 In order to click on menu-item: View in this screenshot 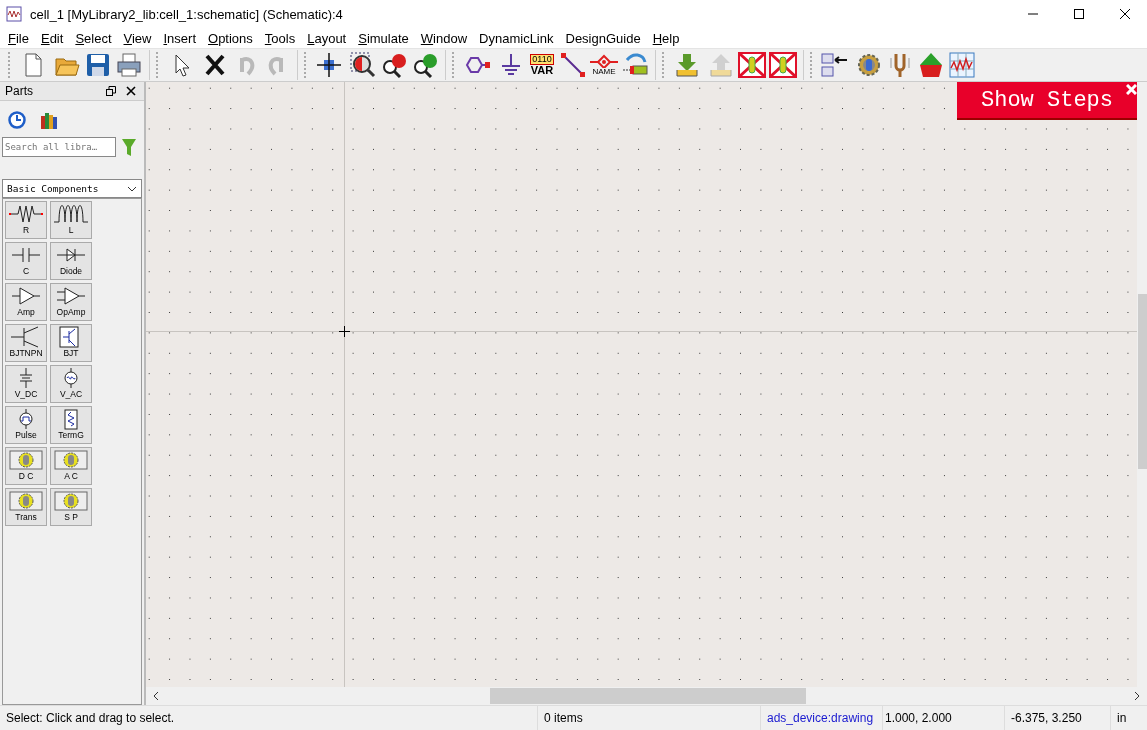, I will do `click(137, 38)`.